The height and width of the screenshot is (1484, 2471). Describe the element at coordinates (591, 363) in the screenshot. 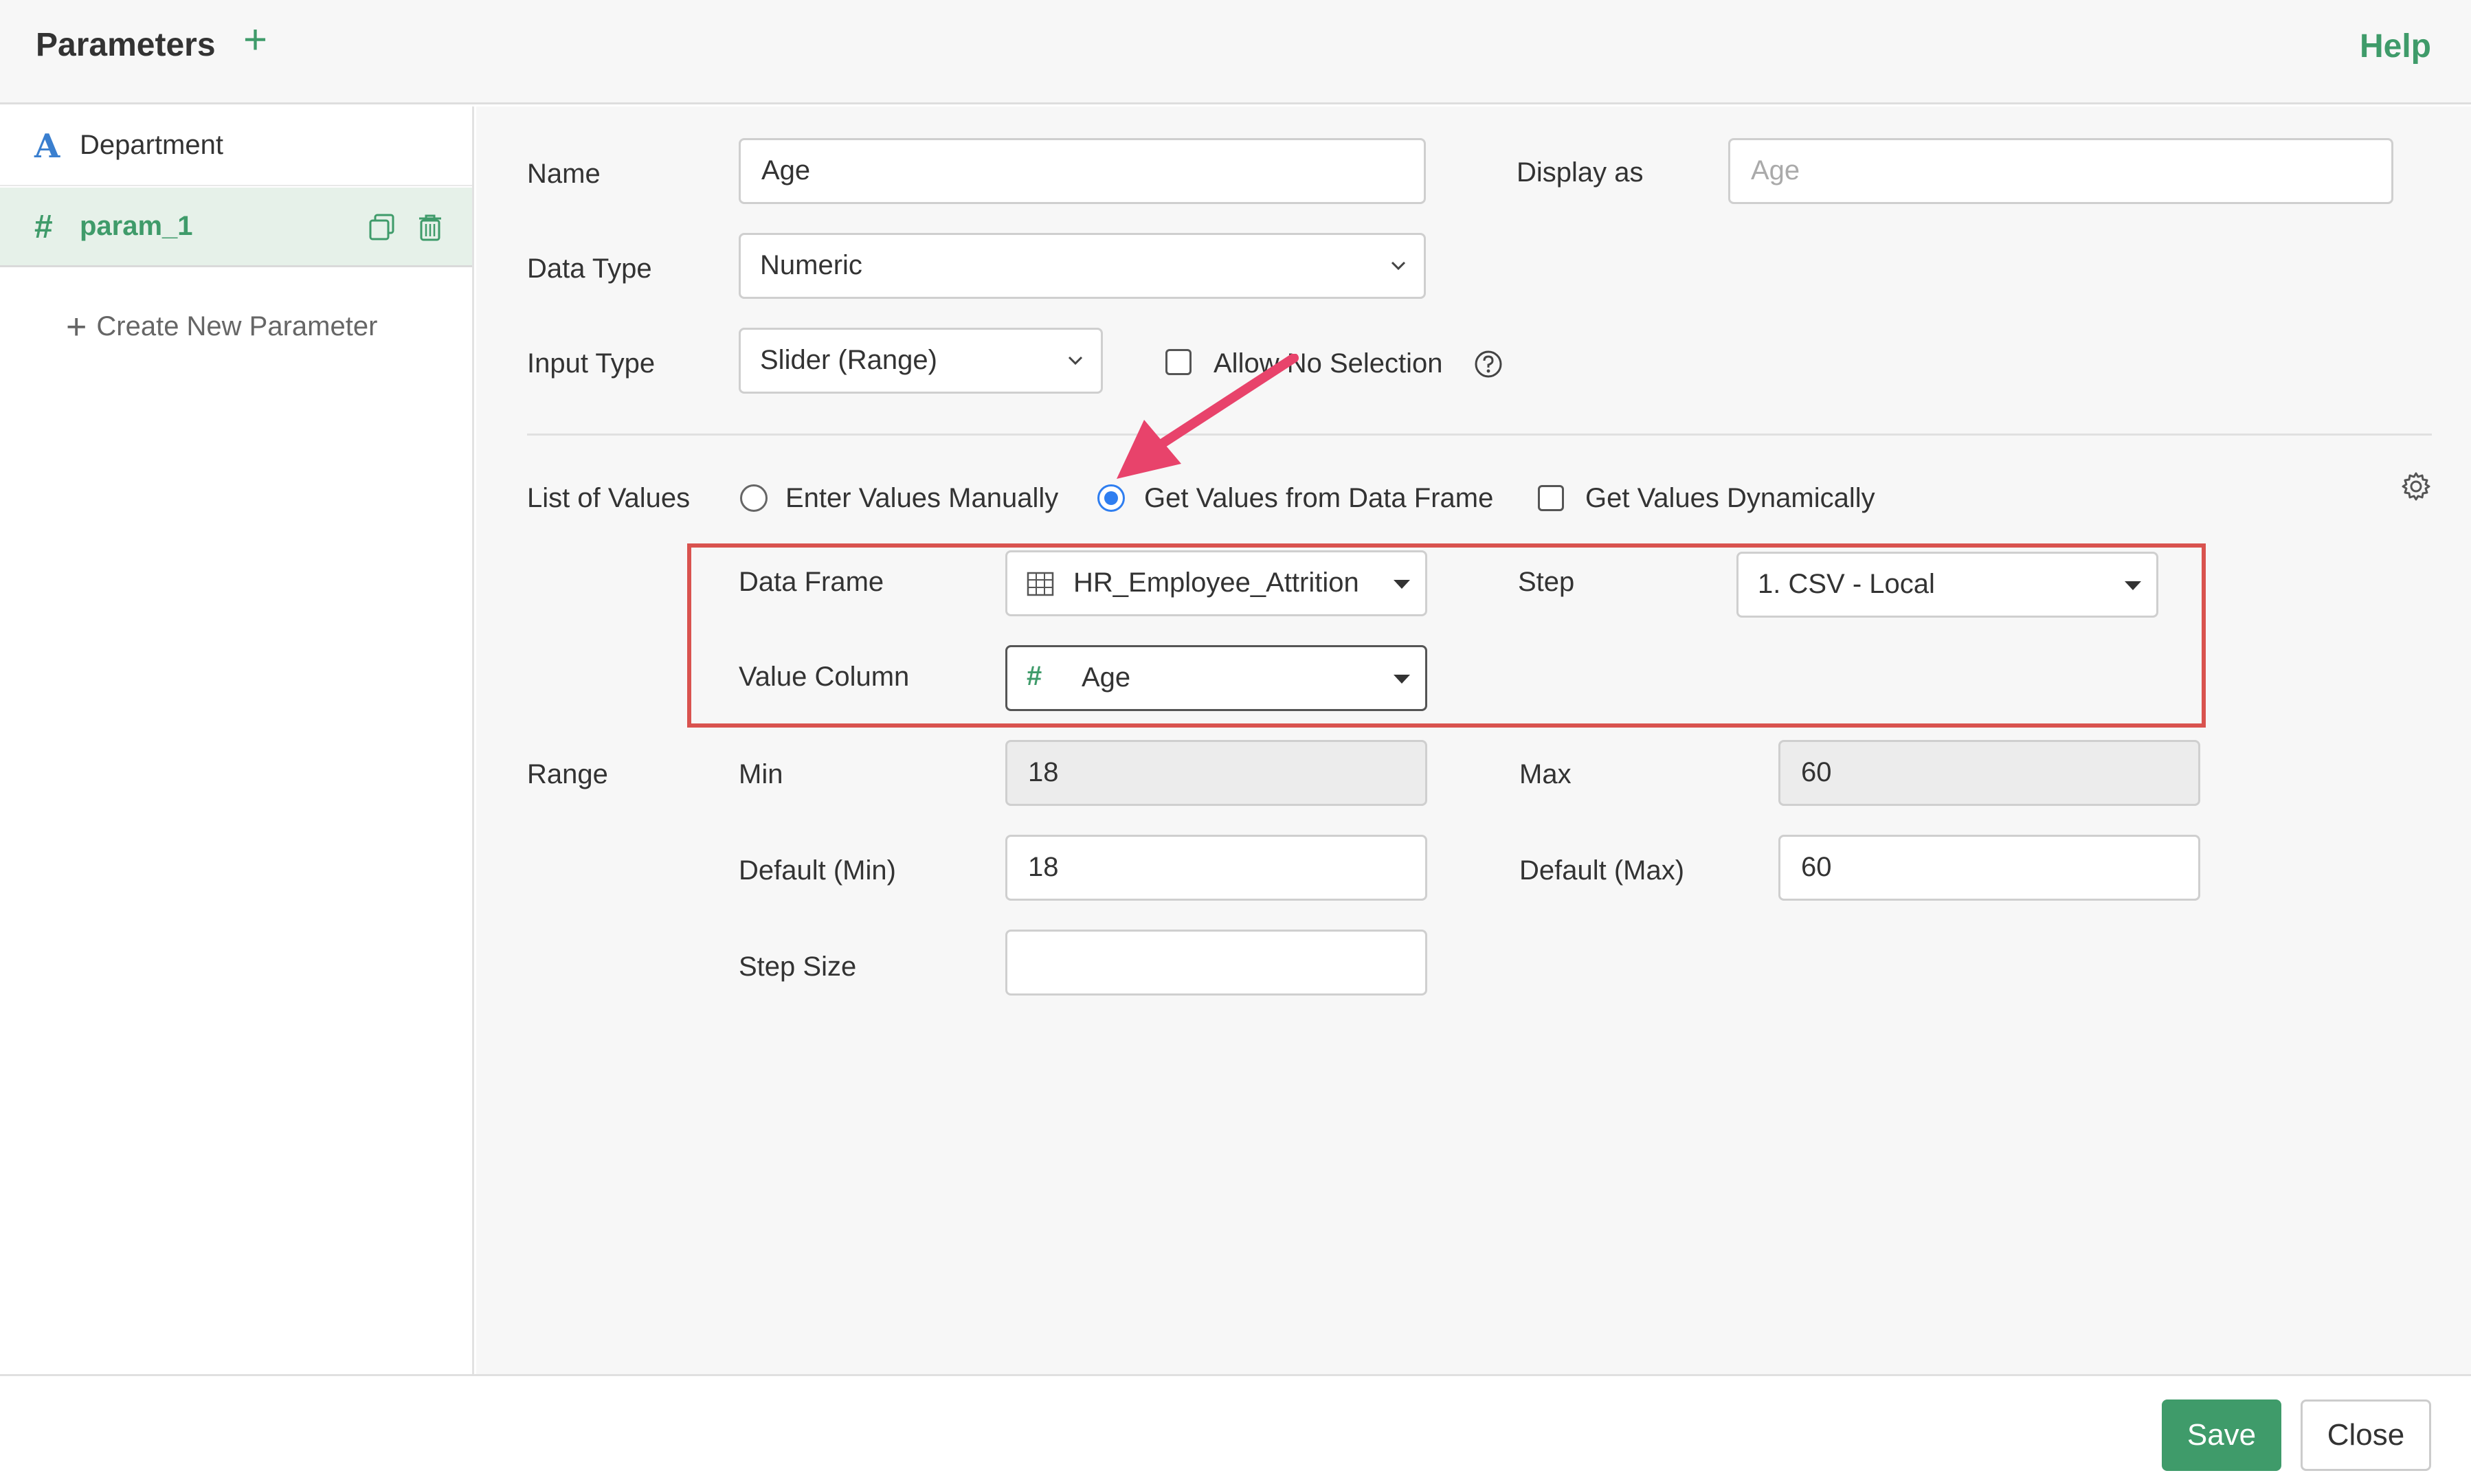

I see `input-type-label: Input Type` at that location.